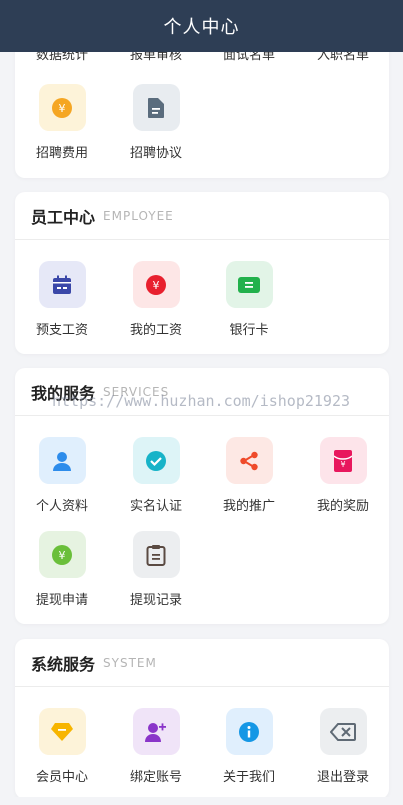 This screenshot has height=805, width=403. I want to click on bind-account-item: 绑定账号, so click(156, 746).